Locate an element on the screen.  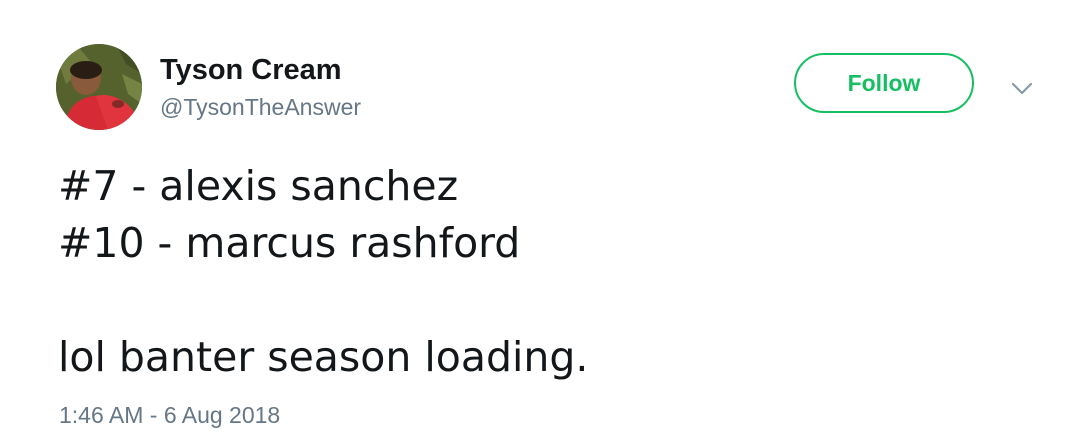
tweet-line: lol banter season loading. is located at coordinates (323, 357).